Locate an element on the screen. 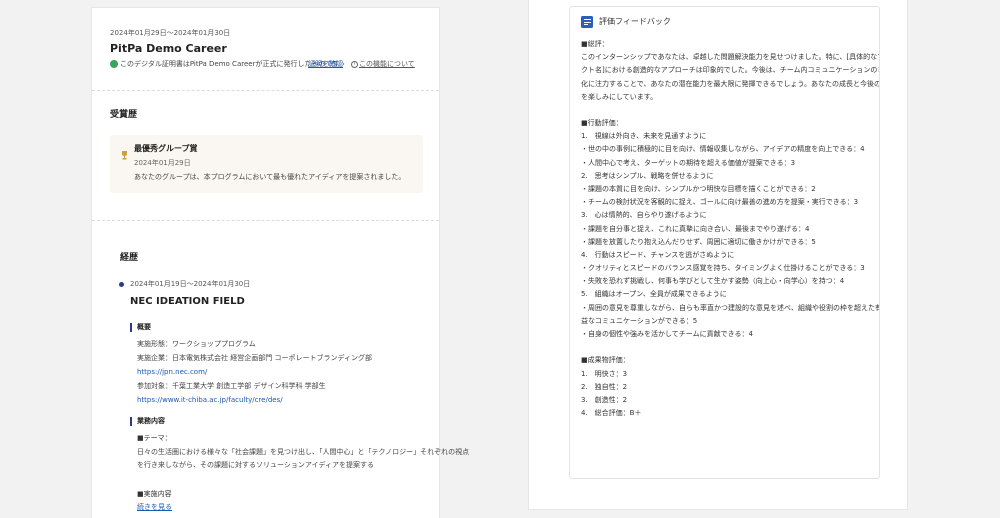 The width and height of the screenshot is (1000, 518). company-url-link: https://jpn.nec.com/ is located at coordinates (172, 372).